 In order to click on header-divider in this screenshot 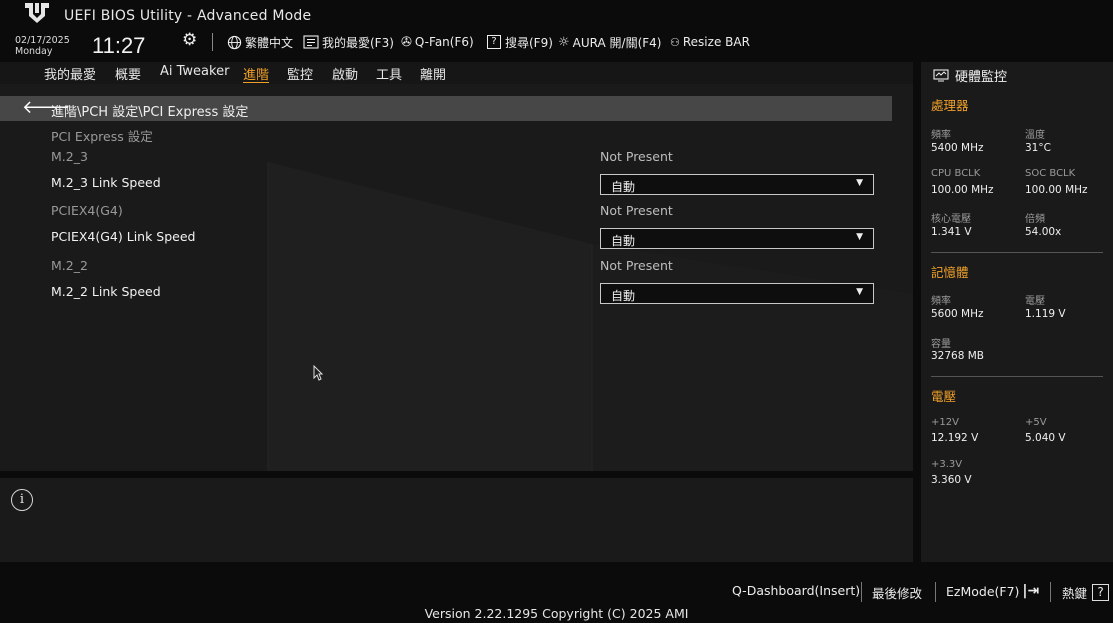, I will do `click(212, 42)`.